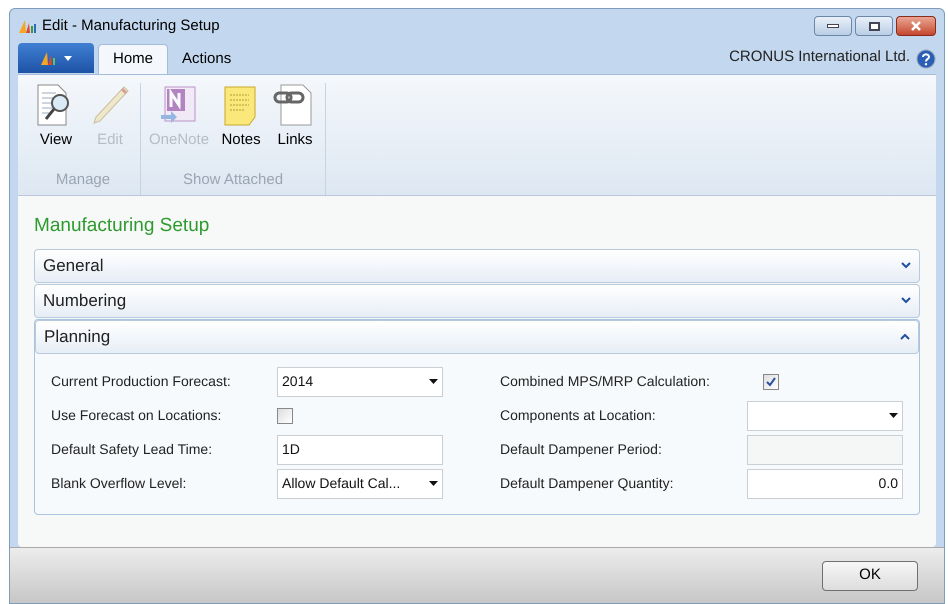  I want to click on dropdown-field: 2014, so click(360, 381).